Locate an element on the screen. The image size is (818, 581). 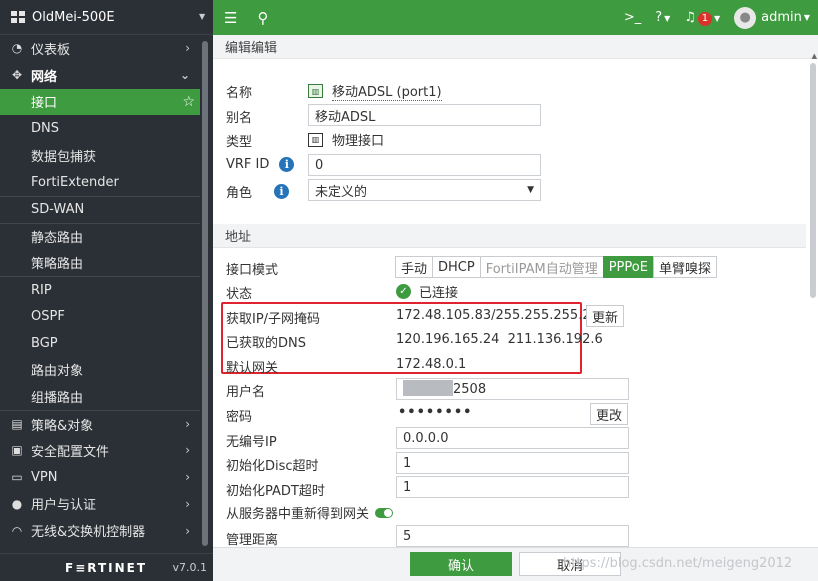
distance-input: 5 is located at coordinates (512, 536).